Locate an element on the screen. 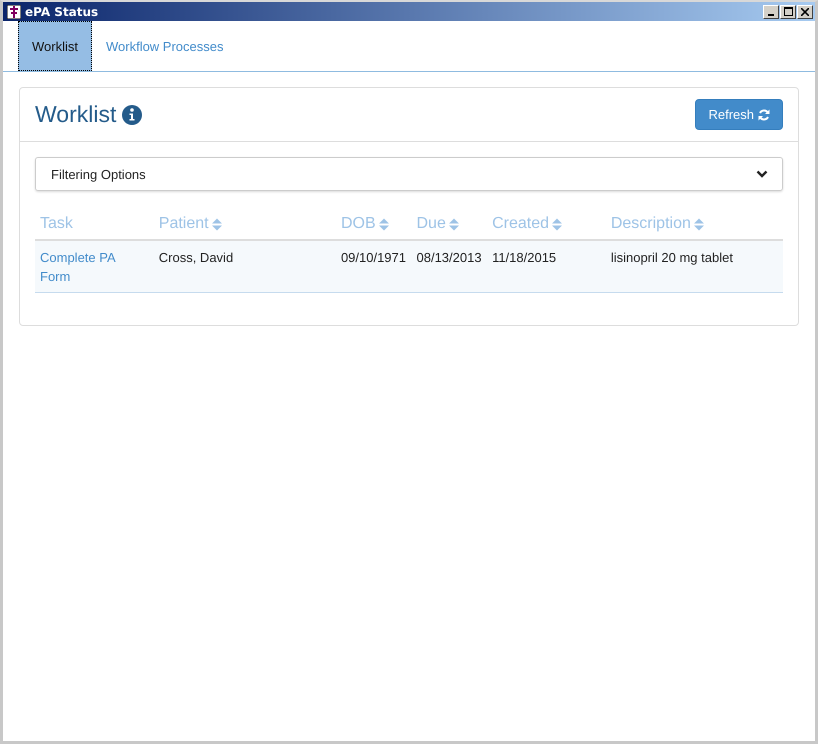 The height and width of the screenshot is (744, 818). column-header: Due is located at coordinates (431, 224).